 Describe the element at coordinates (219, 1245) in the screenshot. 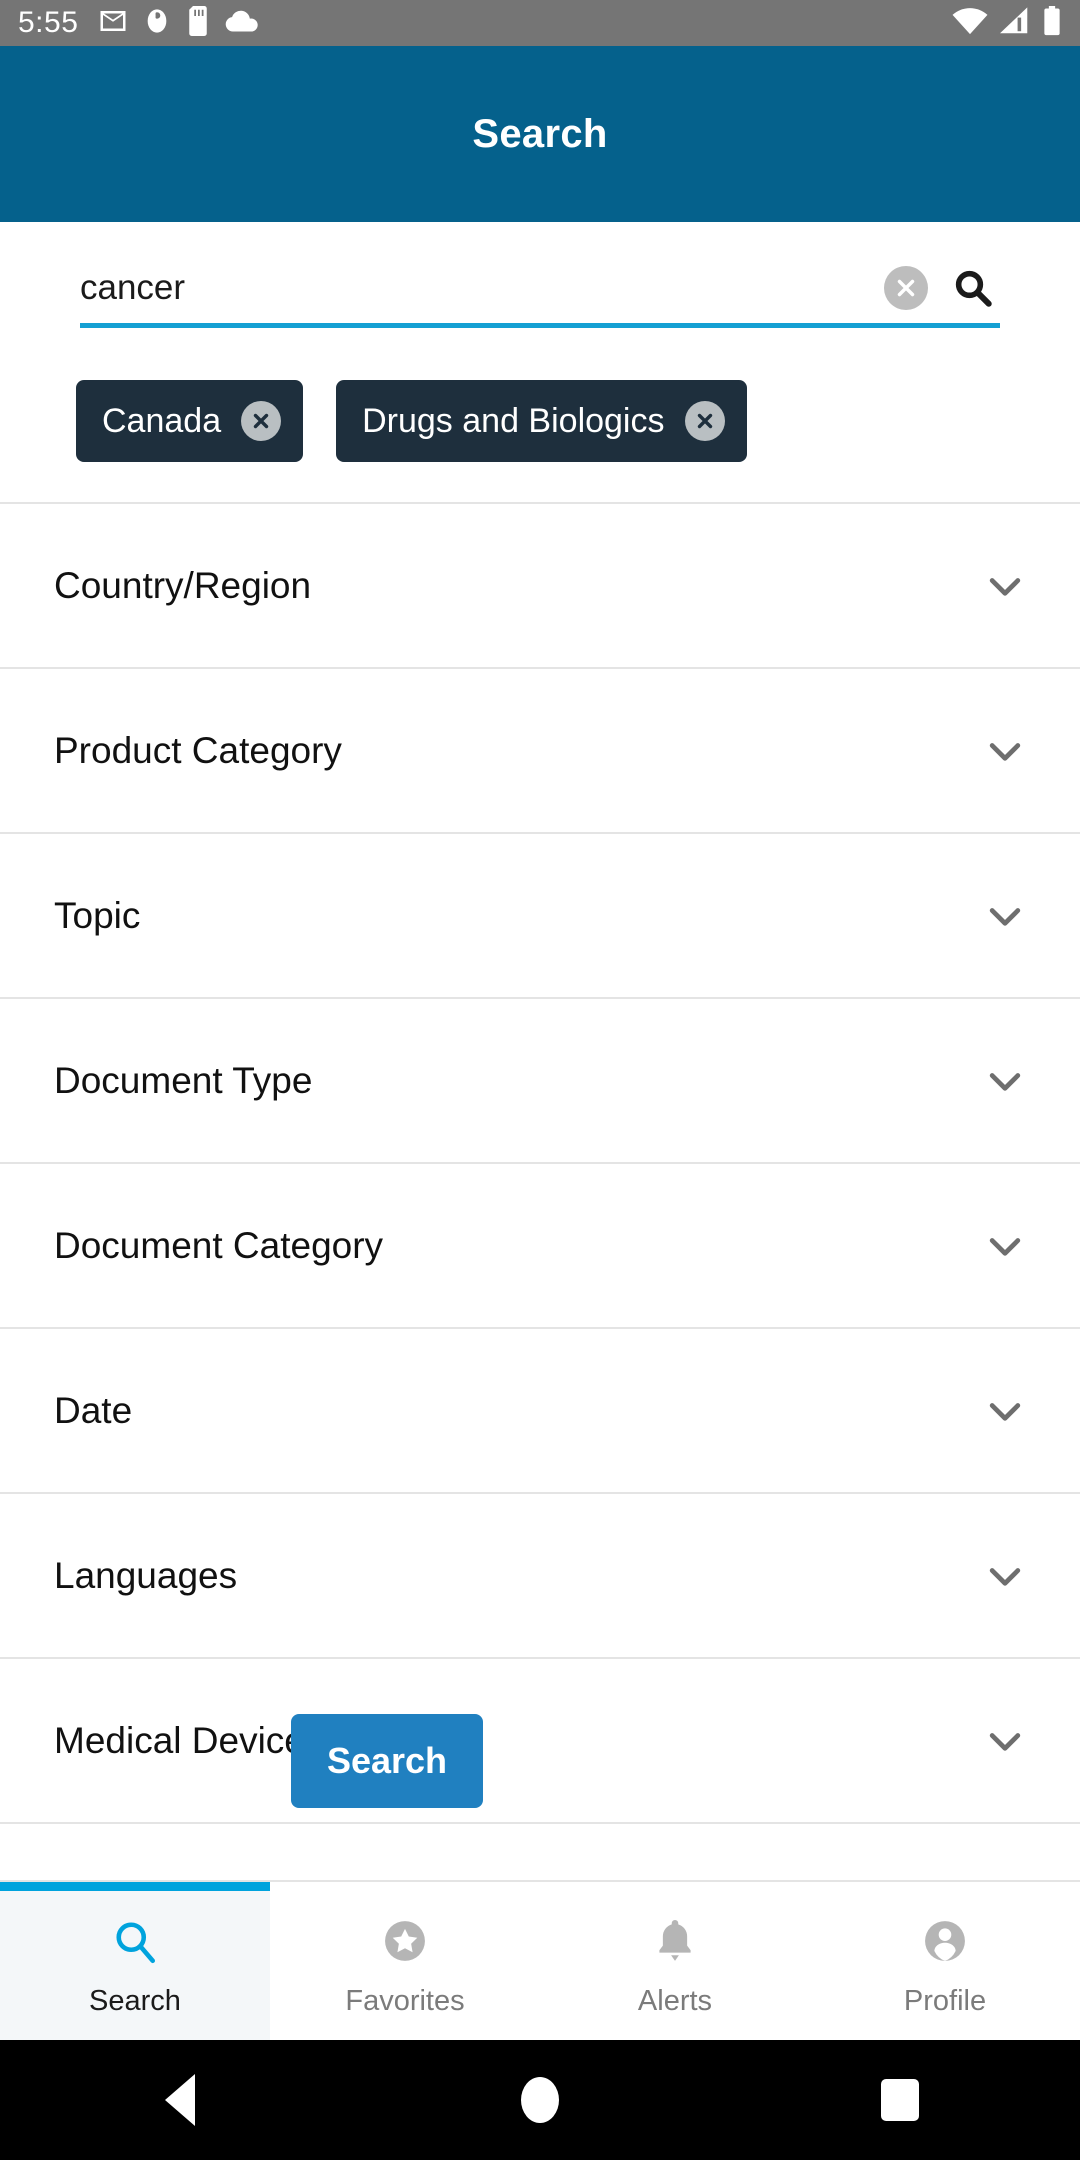

I see `facet-label: Document Category` at that location.